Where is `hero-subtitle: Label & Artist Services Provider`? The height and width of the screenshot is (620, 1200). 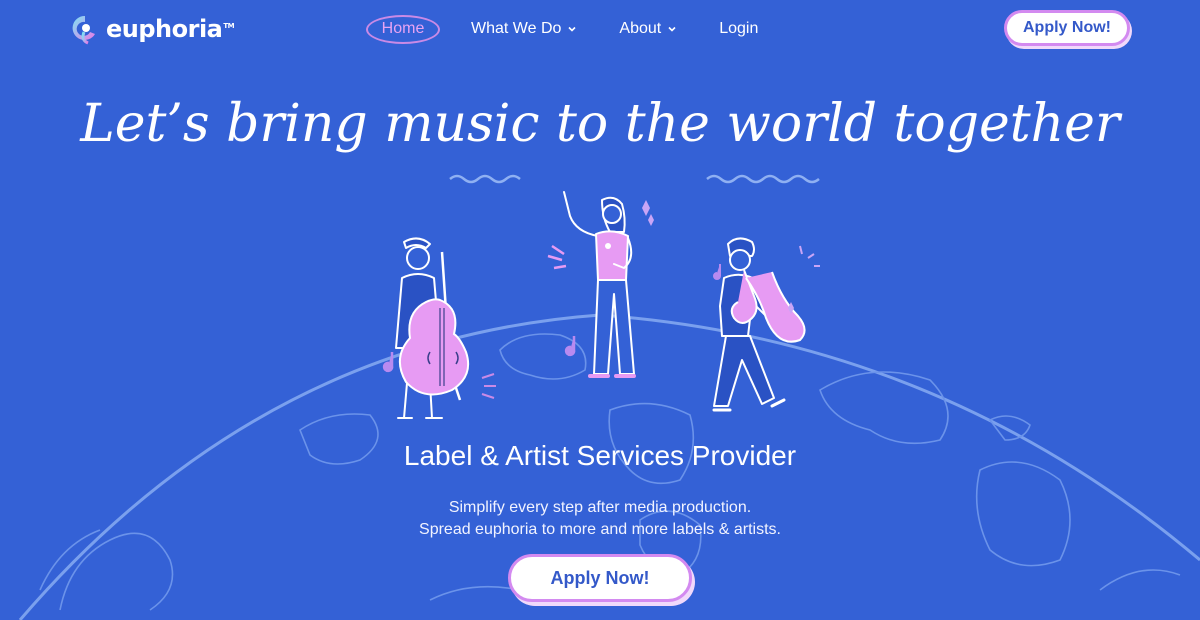
hero-subtitle: Label & Artist Services Provider is located at coordinates (600, 455).